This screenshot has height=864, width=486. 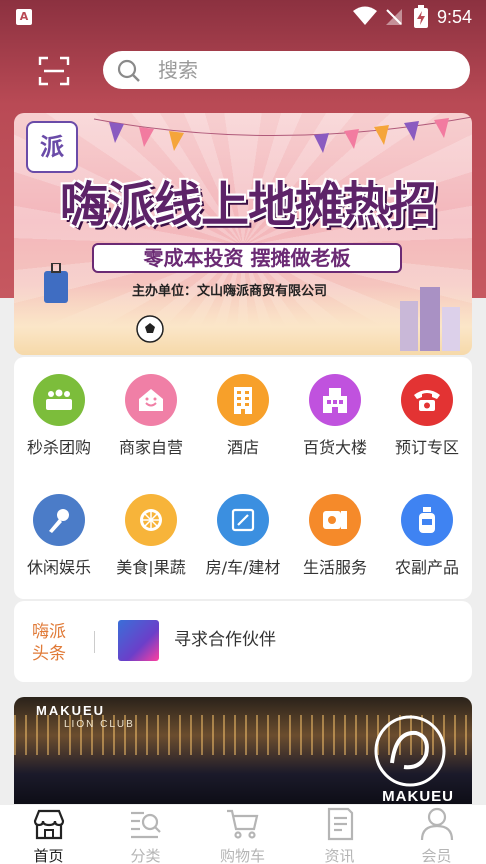 I want to click on tab-home: 首页, so click(x=48, y=835).